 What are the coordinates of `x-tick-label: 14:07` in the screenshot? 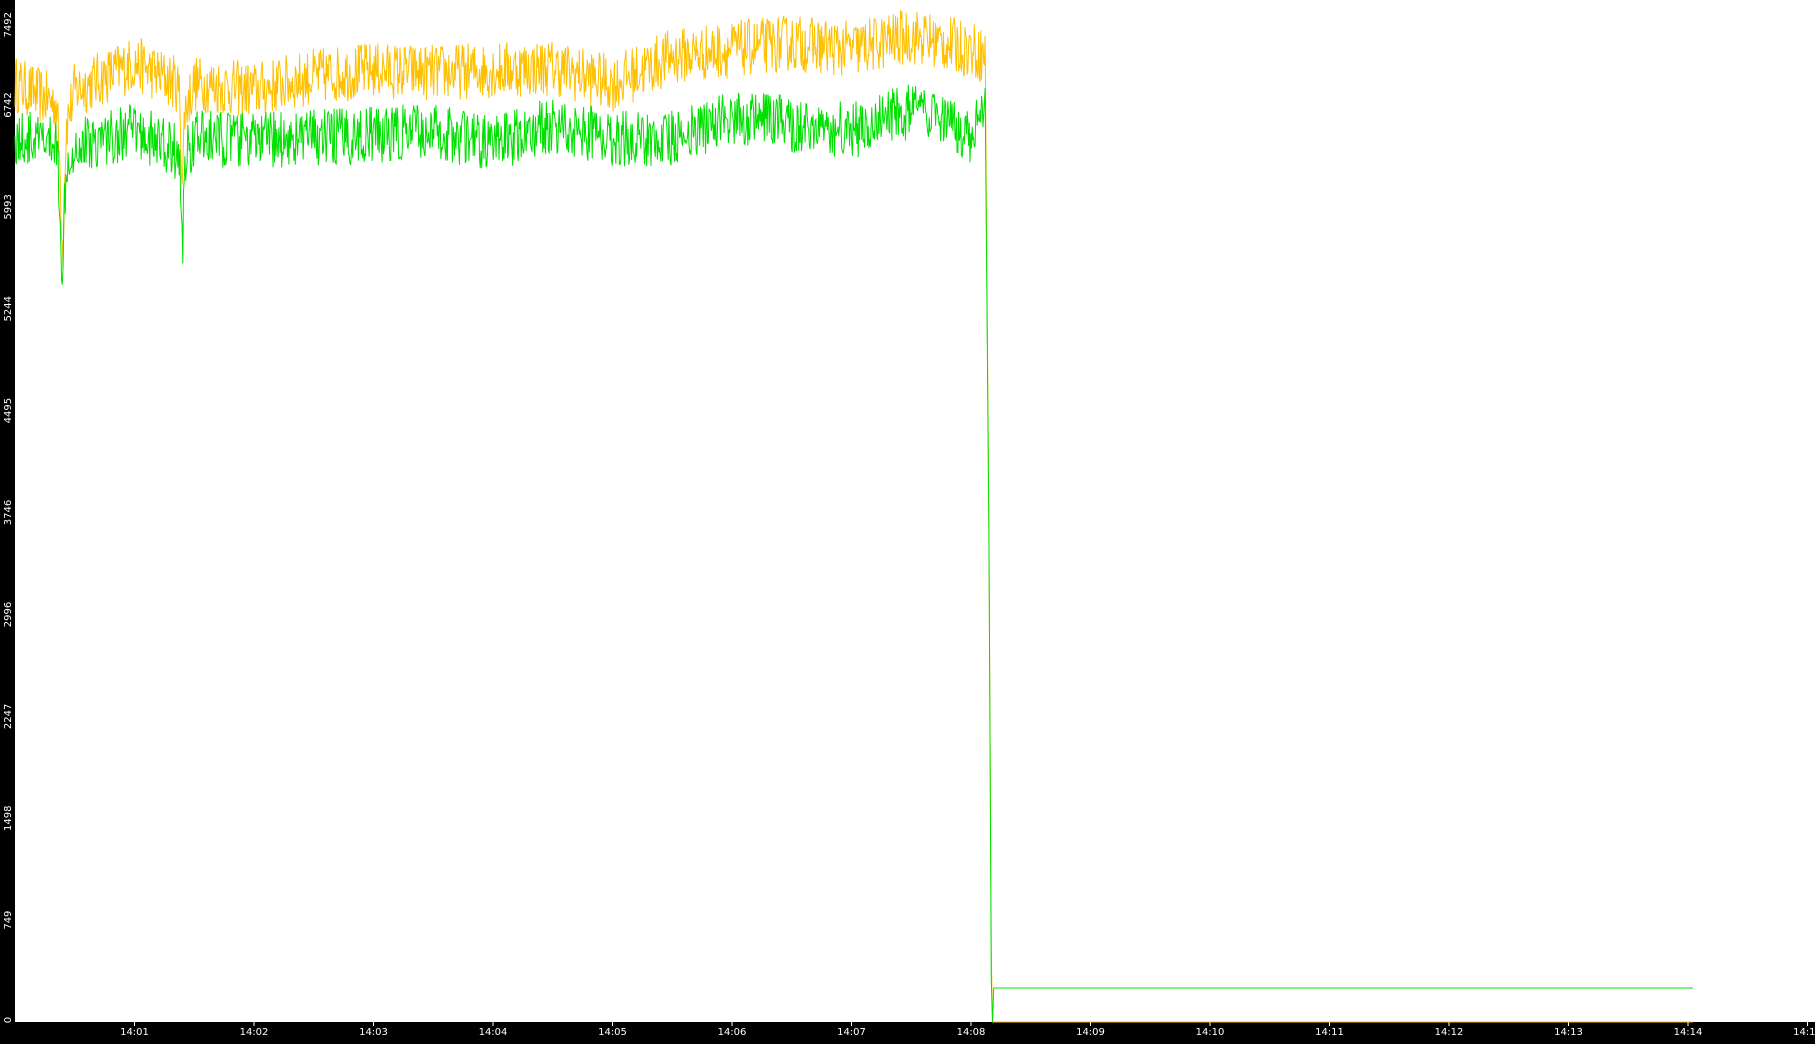 It's located at (851, 1032).